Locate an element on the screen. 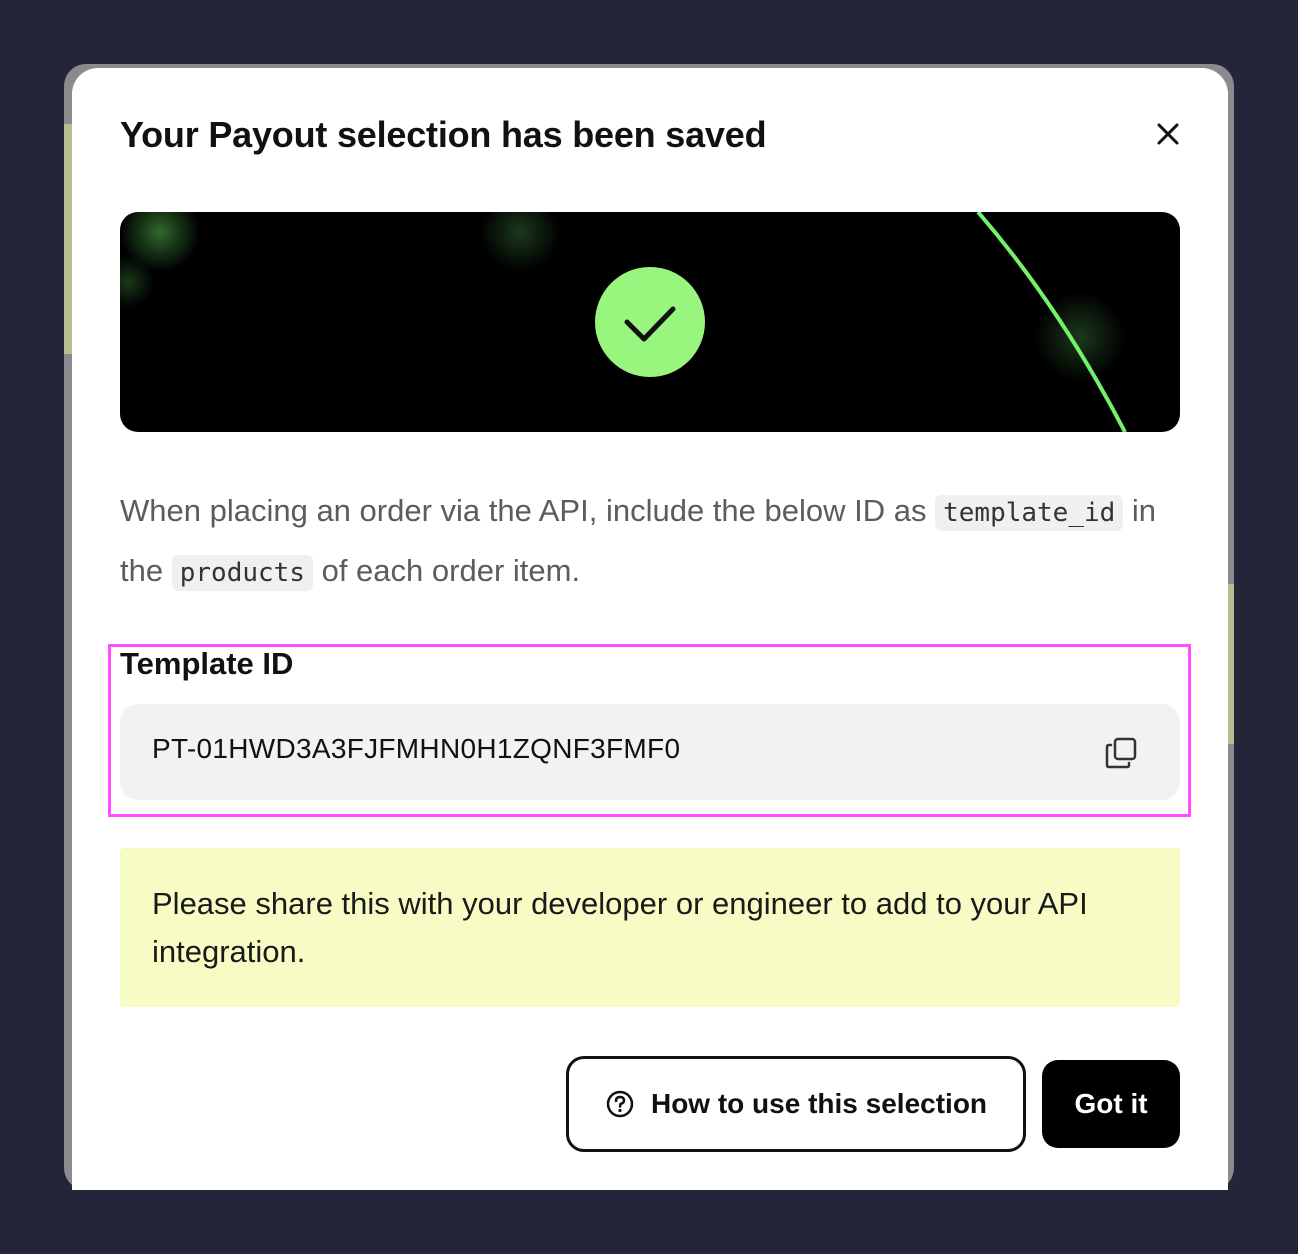 The image size is (1298, 1254). close-button is located at coordinates (1168, 134).